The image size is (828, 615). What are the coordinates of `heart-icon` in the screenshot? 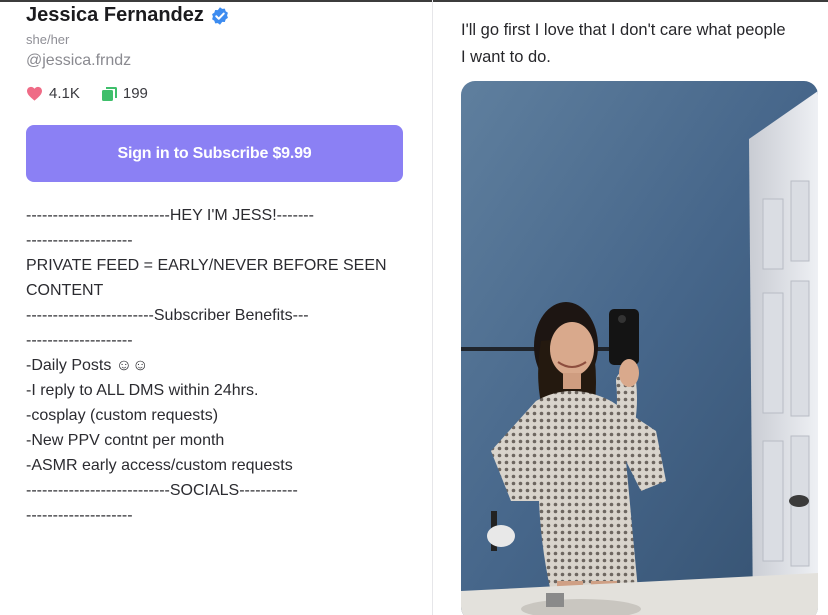 It's located at (34, 93).